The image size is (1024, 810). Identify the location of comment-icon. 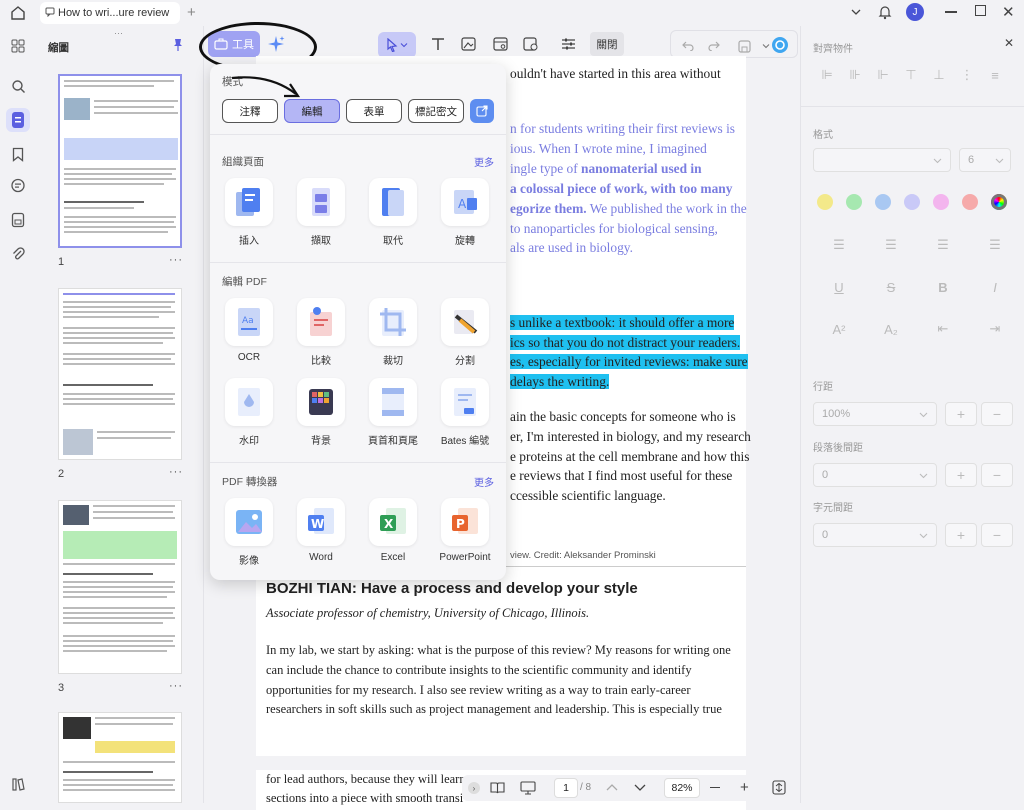
(18, 186).